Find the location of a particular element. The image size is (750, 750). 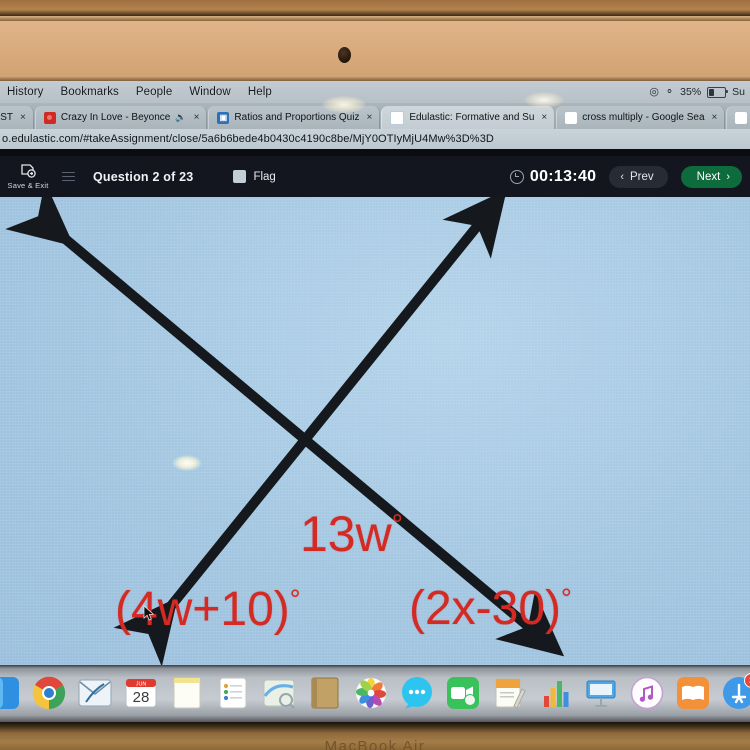

angle-expression-top: 13w is located at coordinates (346, 534).